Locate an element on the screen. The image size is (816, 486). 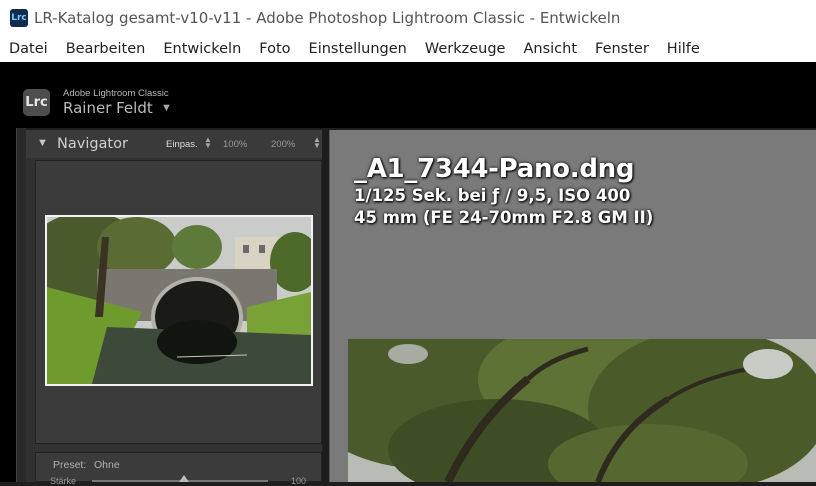
menu-werkzeuge: Werkzeuge is located at coordinates (465, 49).